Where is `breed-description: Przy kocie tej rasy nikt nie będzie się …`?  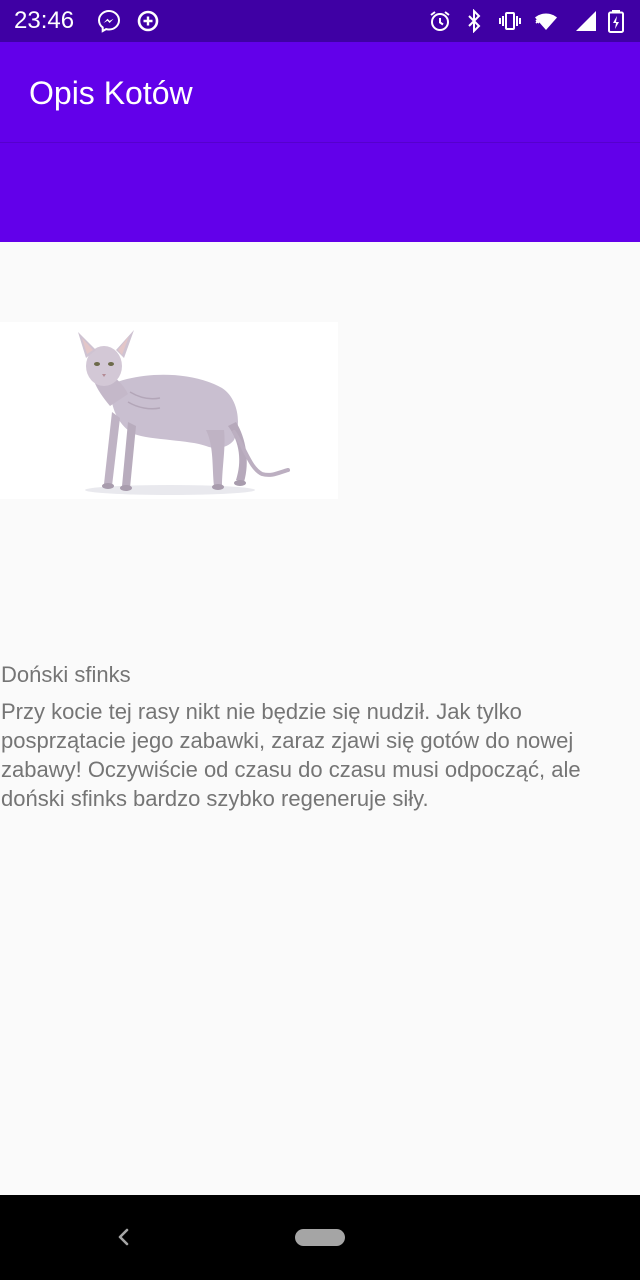 breed-description: Przy kocie tej rasy nikt nie będzie się … is located at coordinates (291, 755).